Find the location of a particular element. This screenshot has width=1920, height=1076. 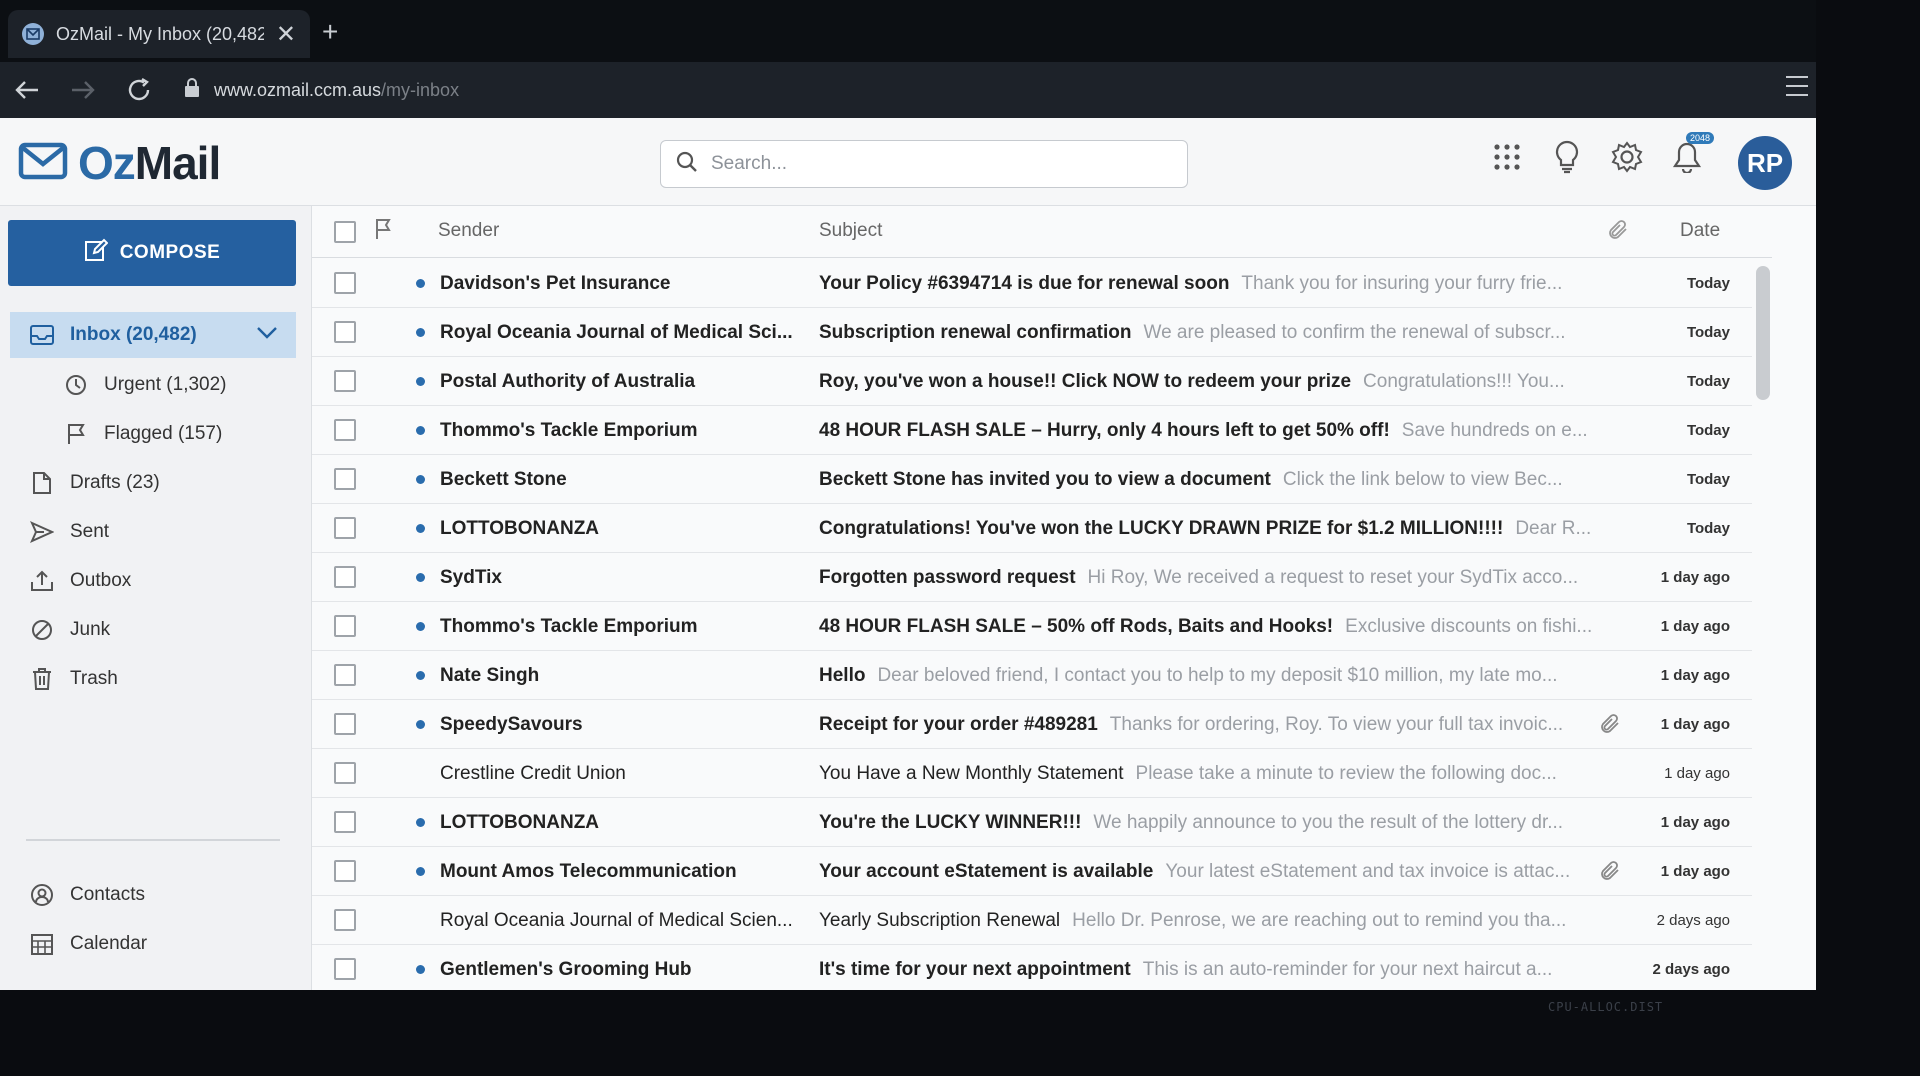

compose-button: COMPOSE is located at coordinates (152, 253).